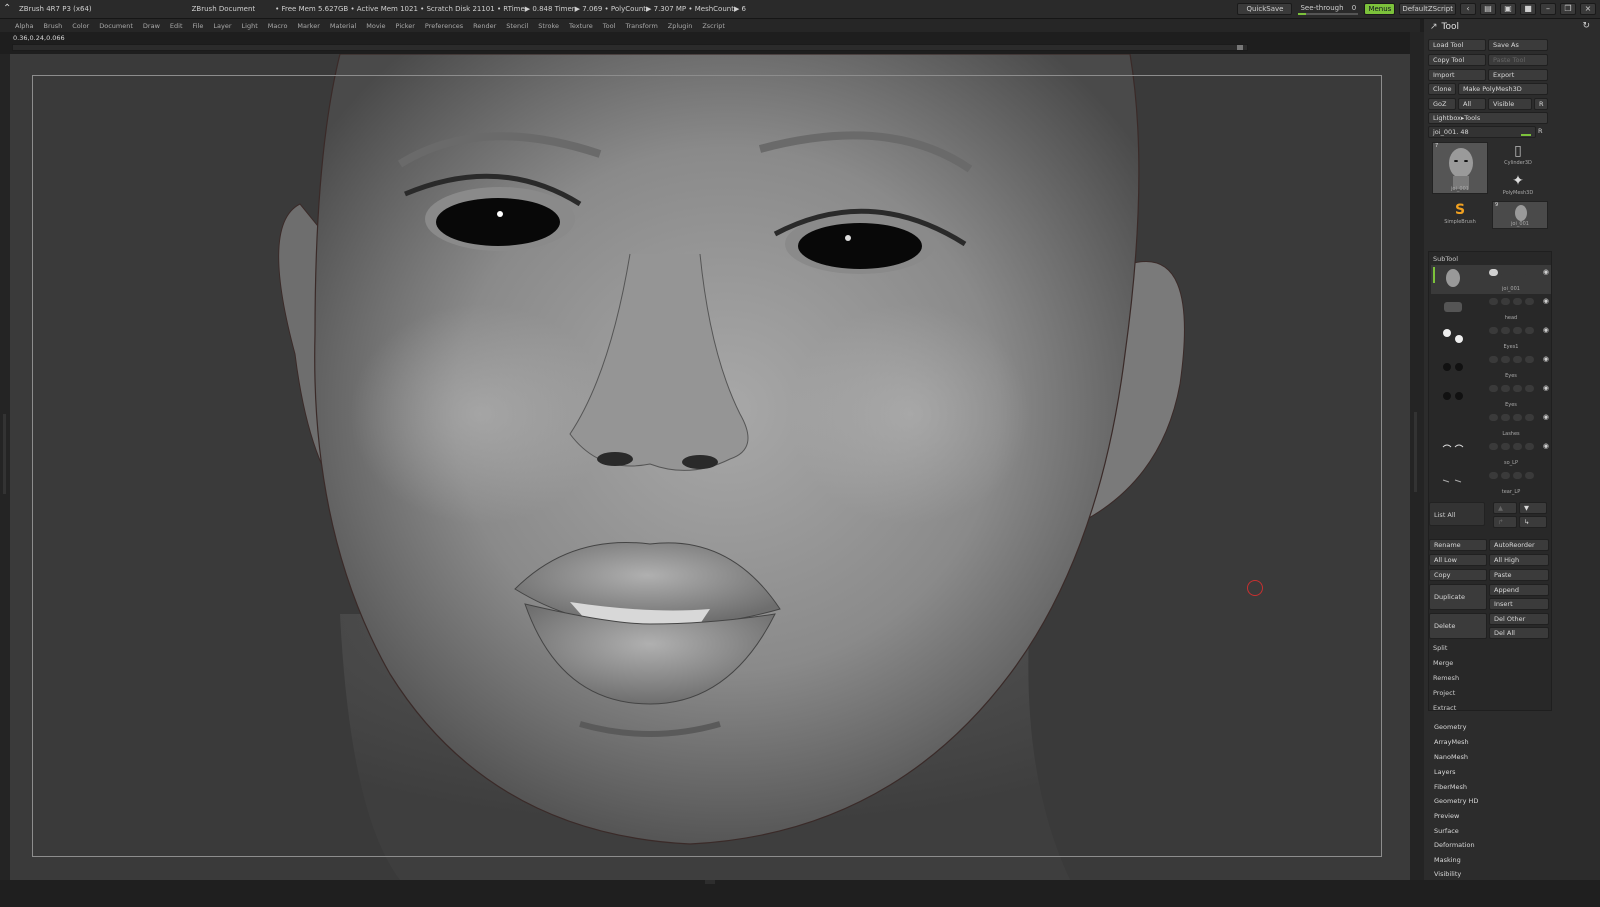  What do you see at coordinates (1328, 9) in the screenshot?
I see `see-through-slider: See-through 0` at bounding box center [1328, 9].